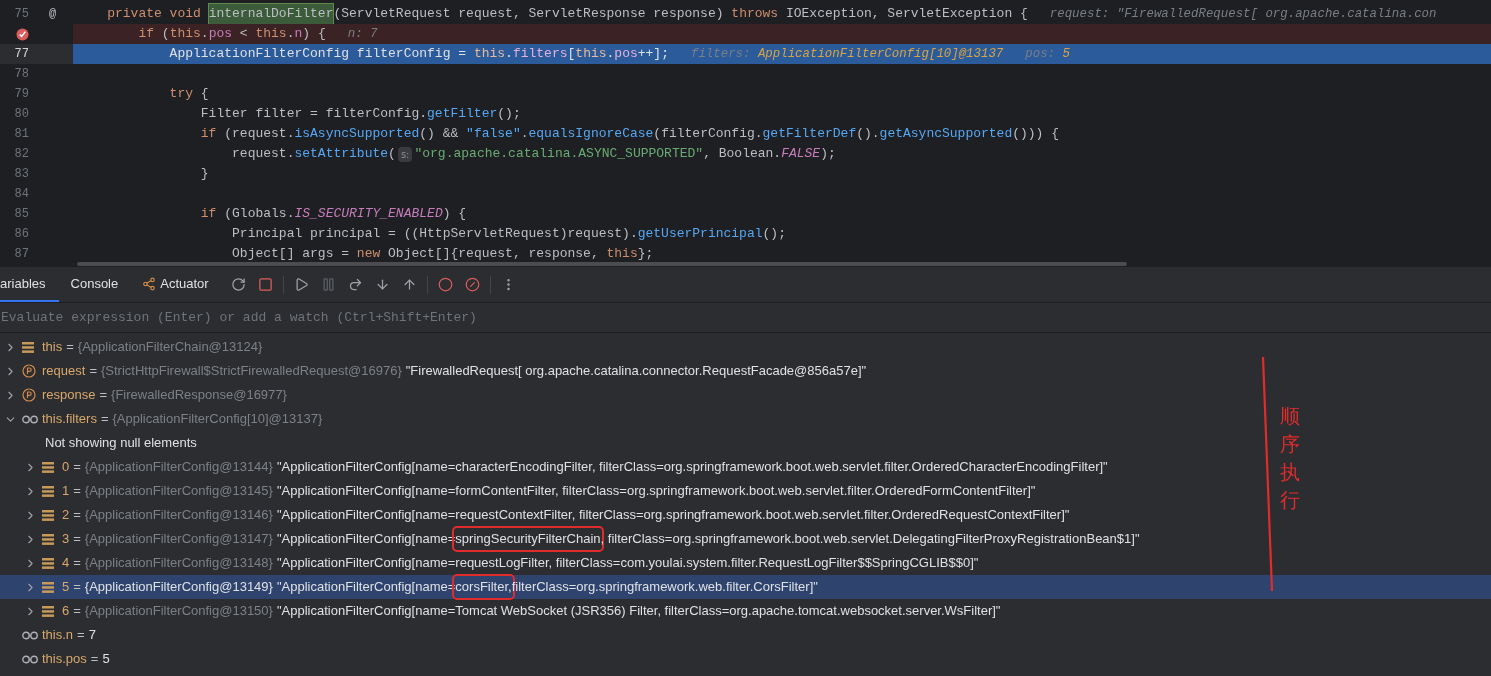 The width and height of the screenshot is (1491, 676). Describe the element at coordinates (178, 611) in the screenshot. I see `variable-value: {ApplicationFilterConfig@13150}` at that location.